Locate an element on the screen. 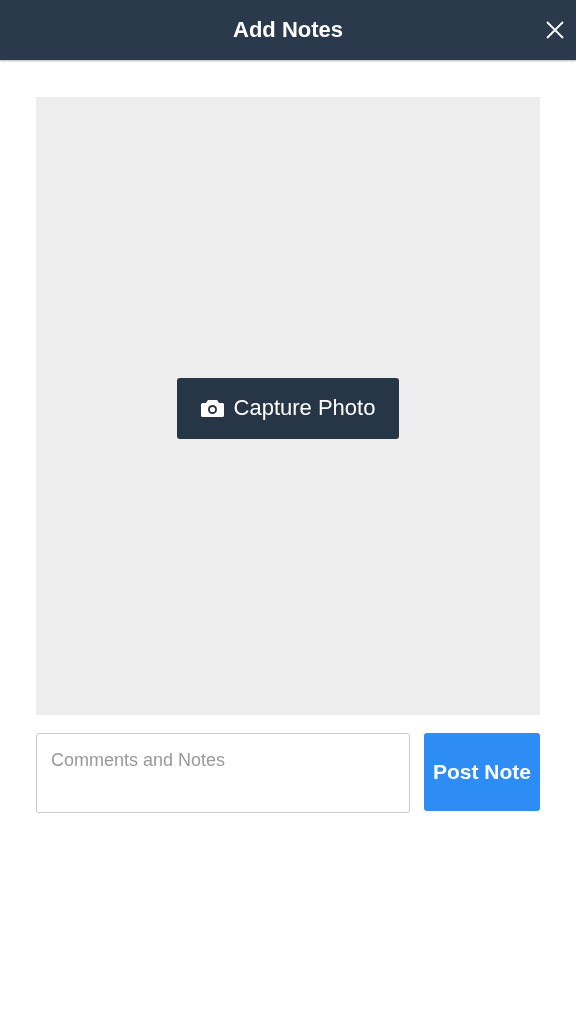  window-title: Add Notes is located at coordinates (288, 30).